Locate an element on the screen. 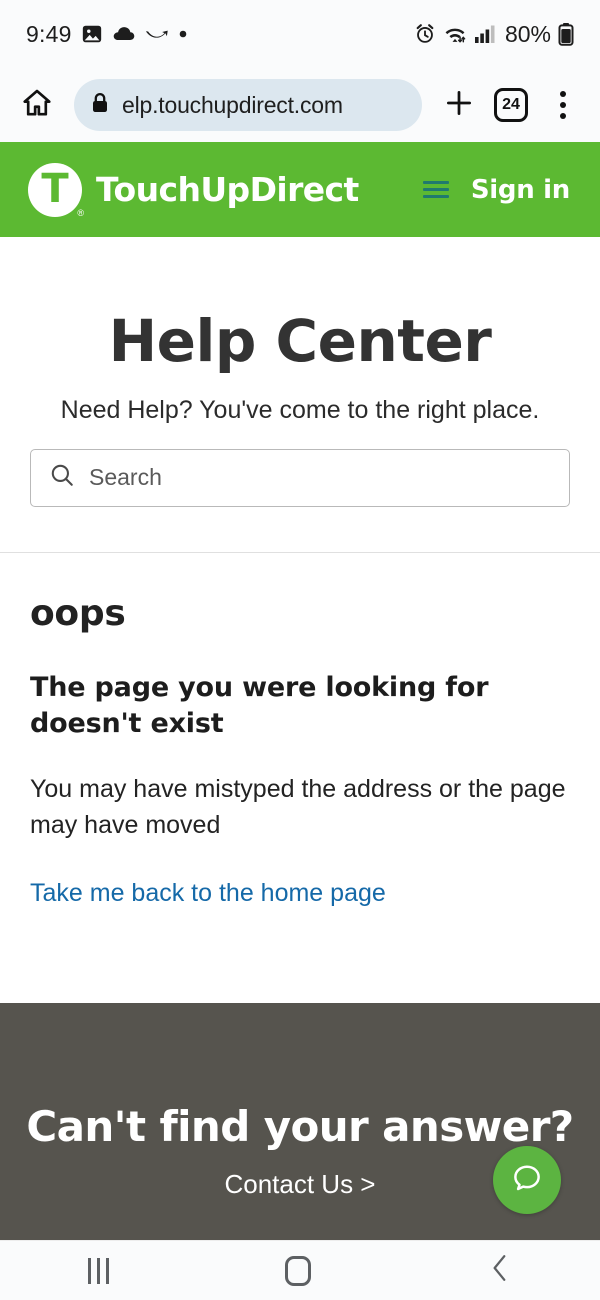  error-heading: oops is located at coordinates (78, 613).